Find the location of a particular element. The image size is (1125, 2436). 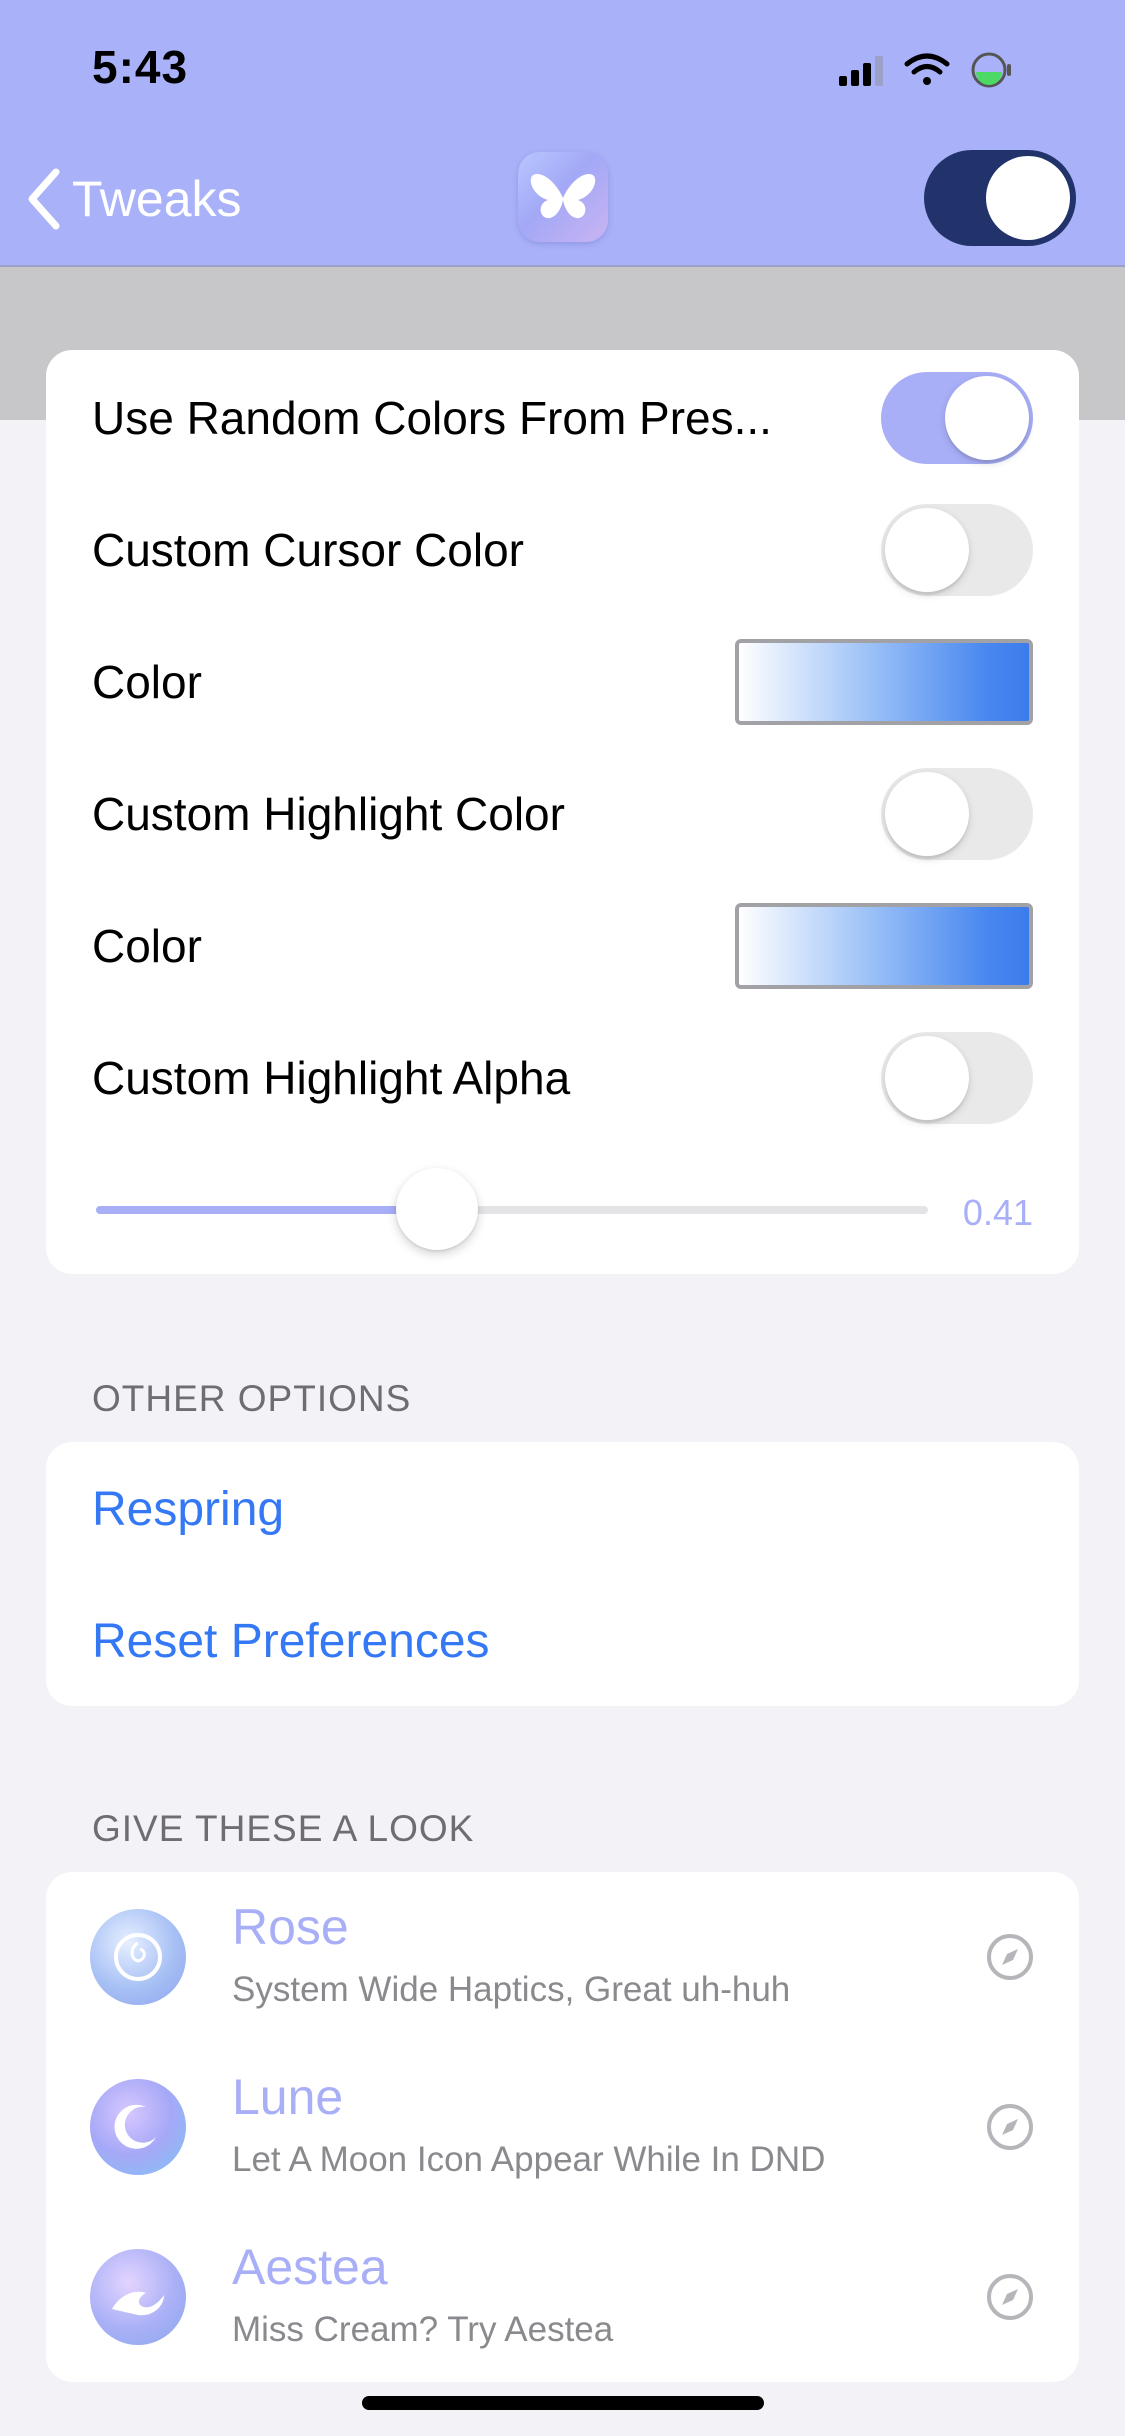

recommendation-title: Lune is located at coordinates (288, 2097).